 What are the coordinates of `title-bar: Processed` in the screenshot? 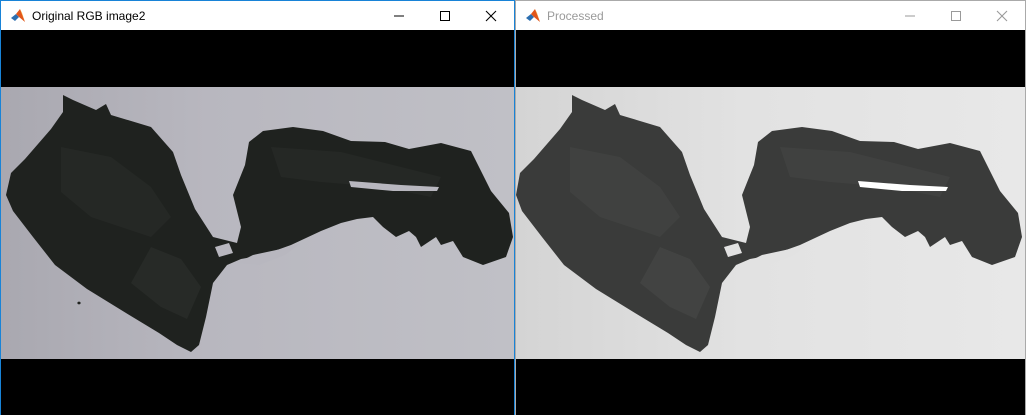 It's located at (770, 15).